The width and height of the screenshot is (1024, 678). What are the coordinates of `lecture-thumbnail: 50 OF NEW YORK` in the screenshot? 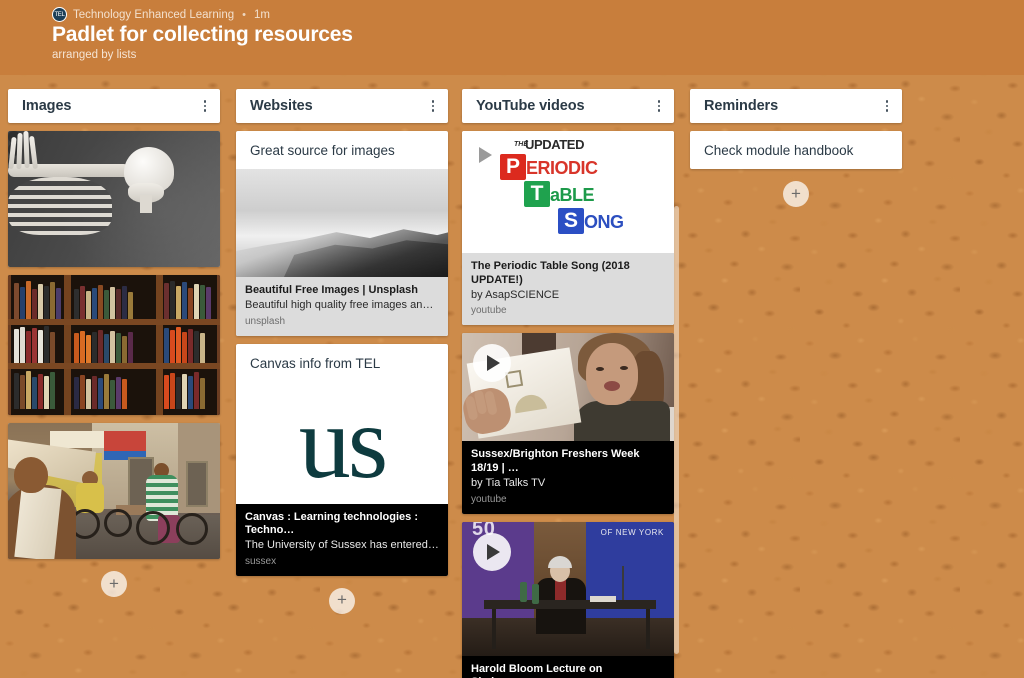 It's located at (568, 588).